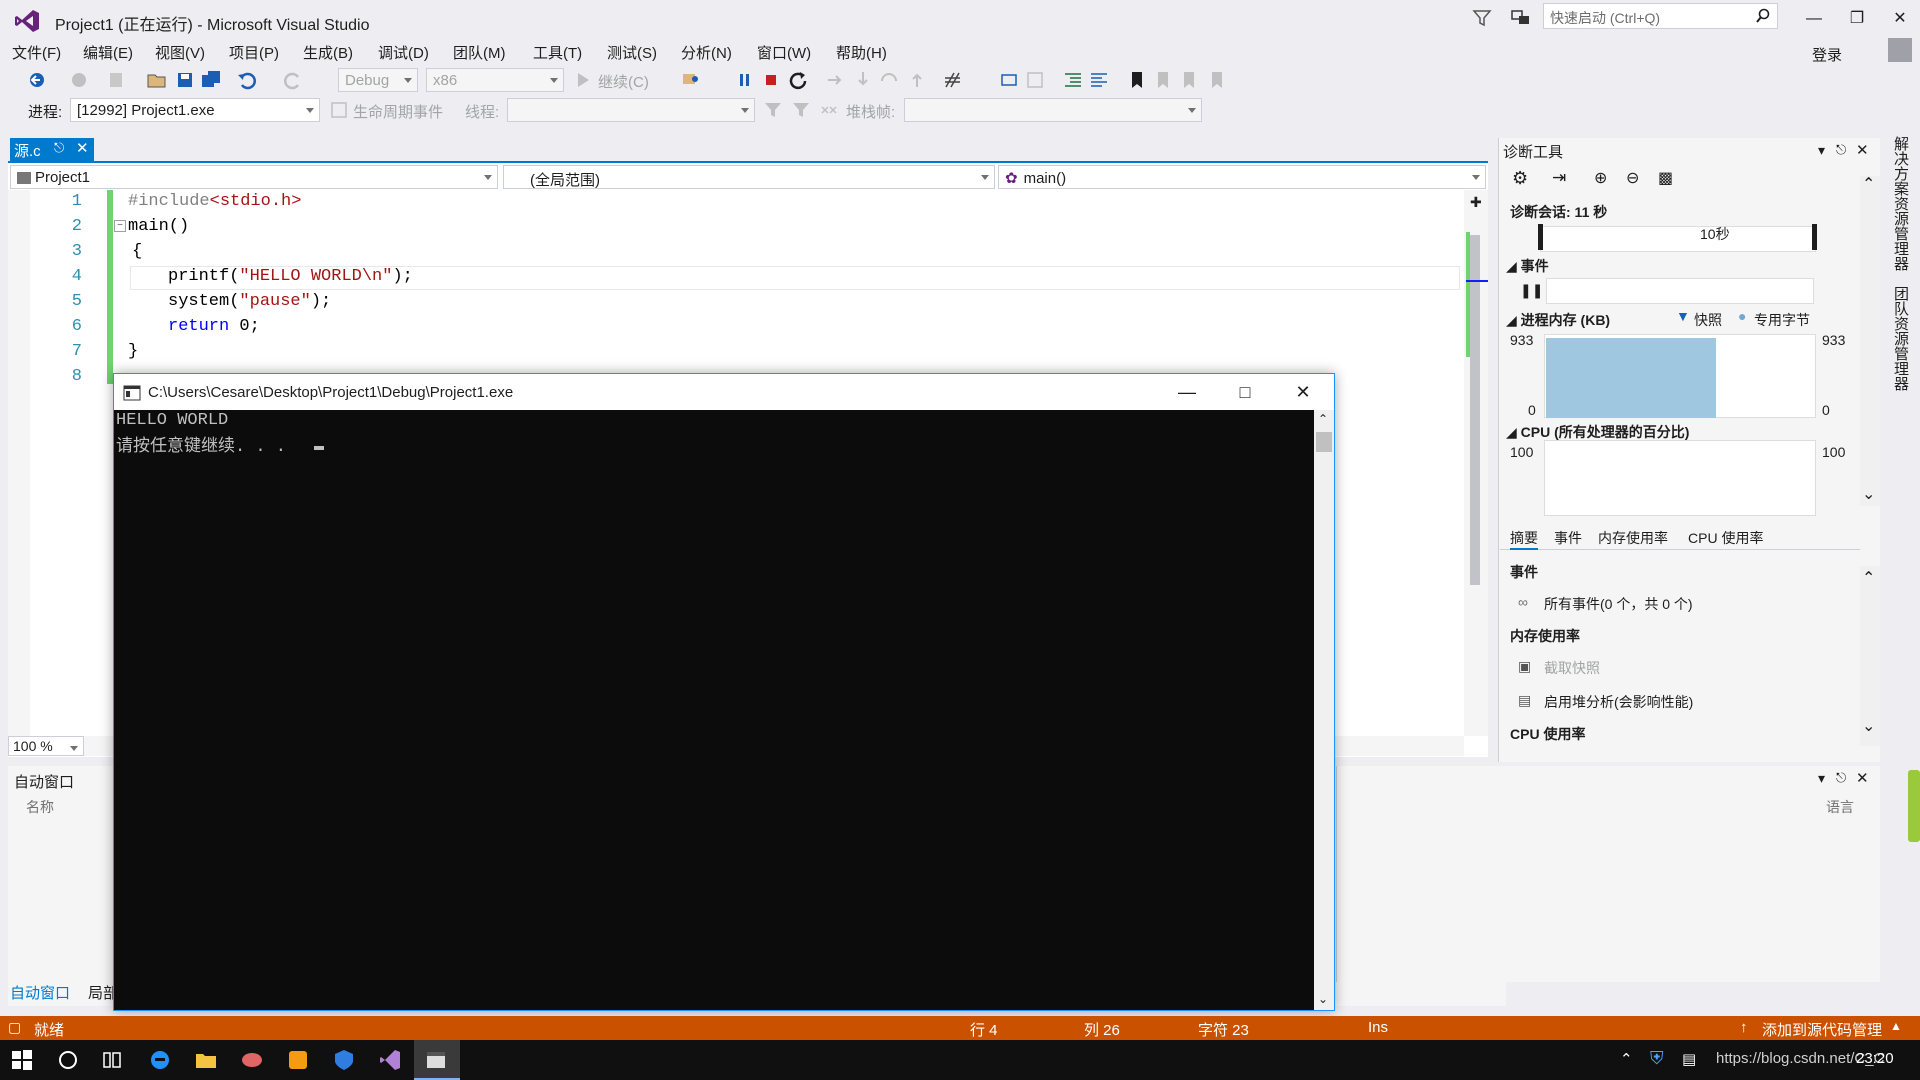 The width and height of the screenshot is (1920, 1080). I want to click on heap-analysis-button: 启用堆分析(会影响性能), so click(1618, 702).